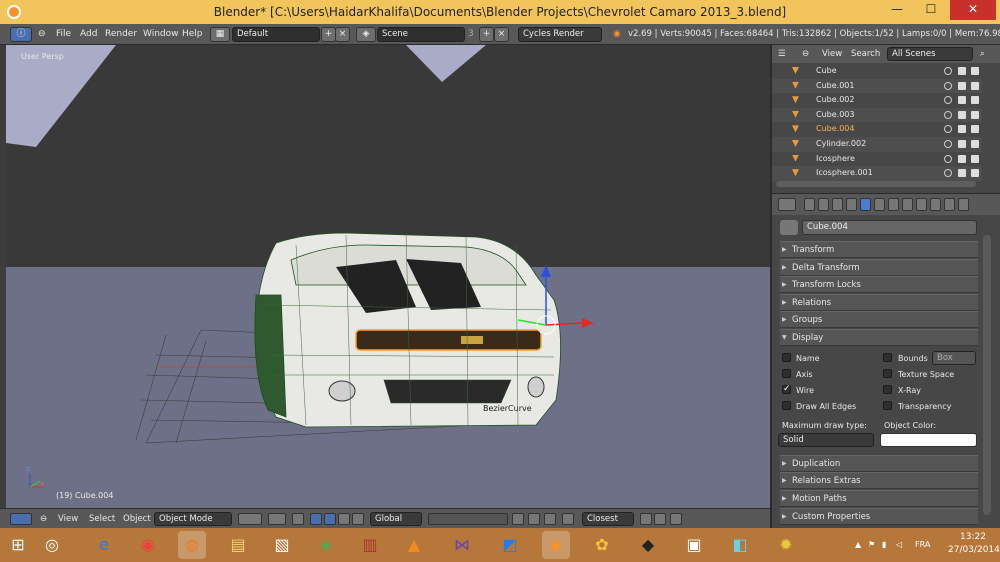 Image resolution: width=1000 pixels, height=562 pixels. Describe the element at coordinates (786, 373) in the screenshot. I see `axis-checkbox` at that location.